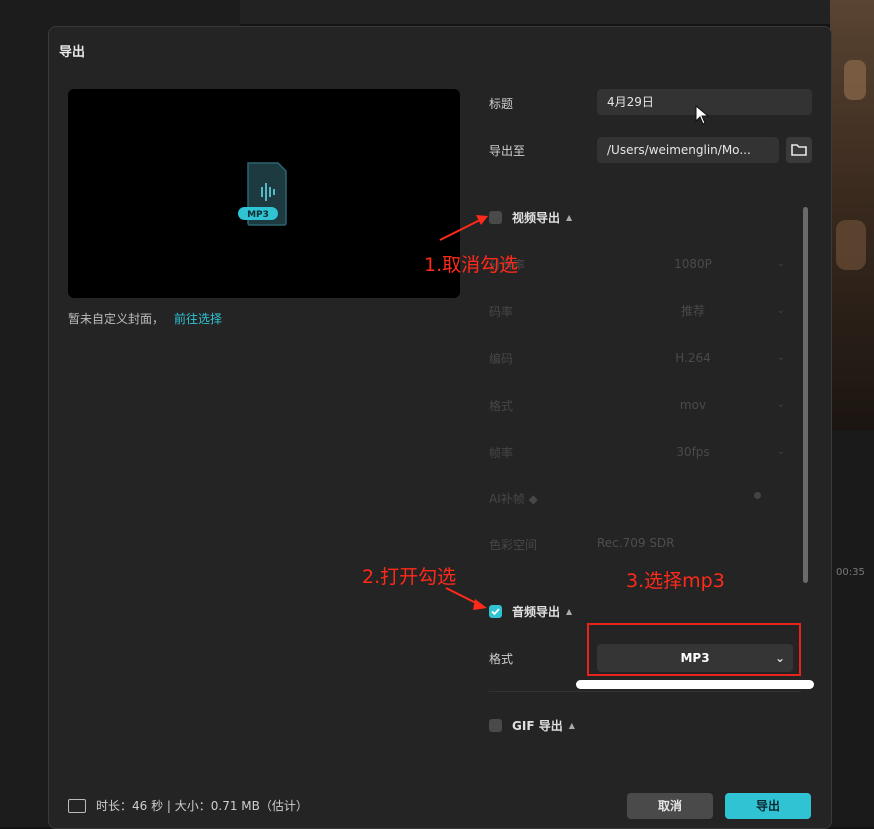  Describe the element at coordinates (462, 229) in the screenshot. I see `arrow-step1` at that location.